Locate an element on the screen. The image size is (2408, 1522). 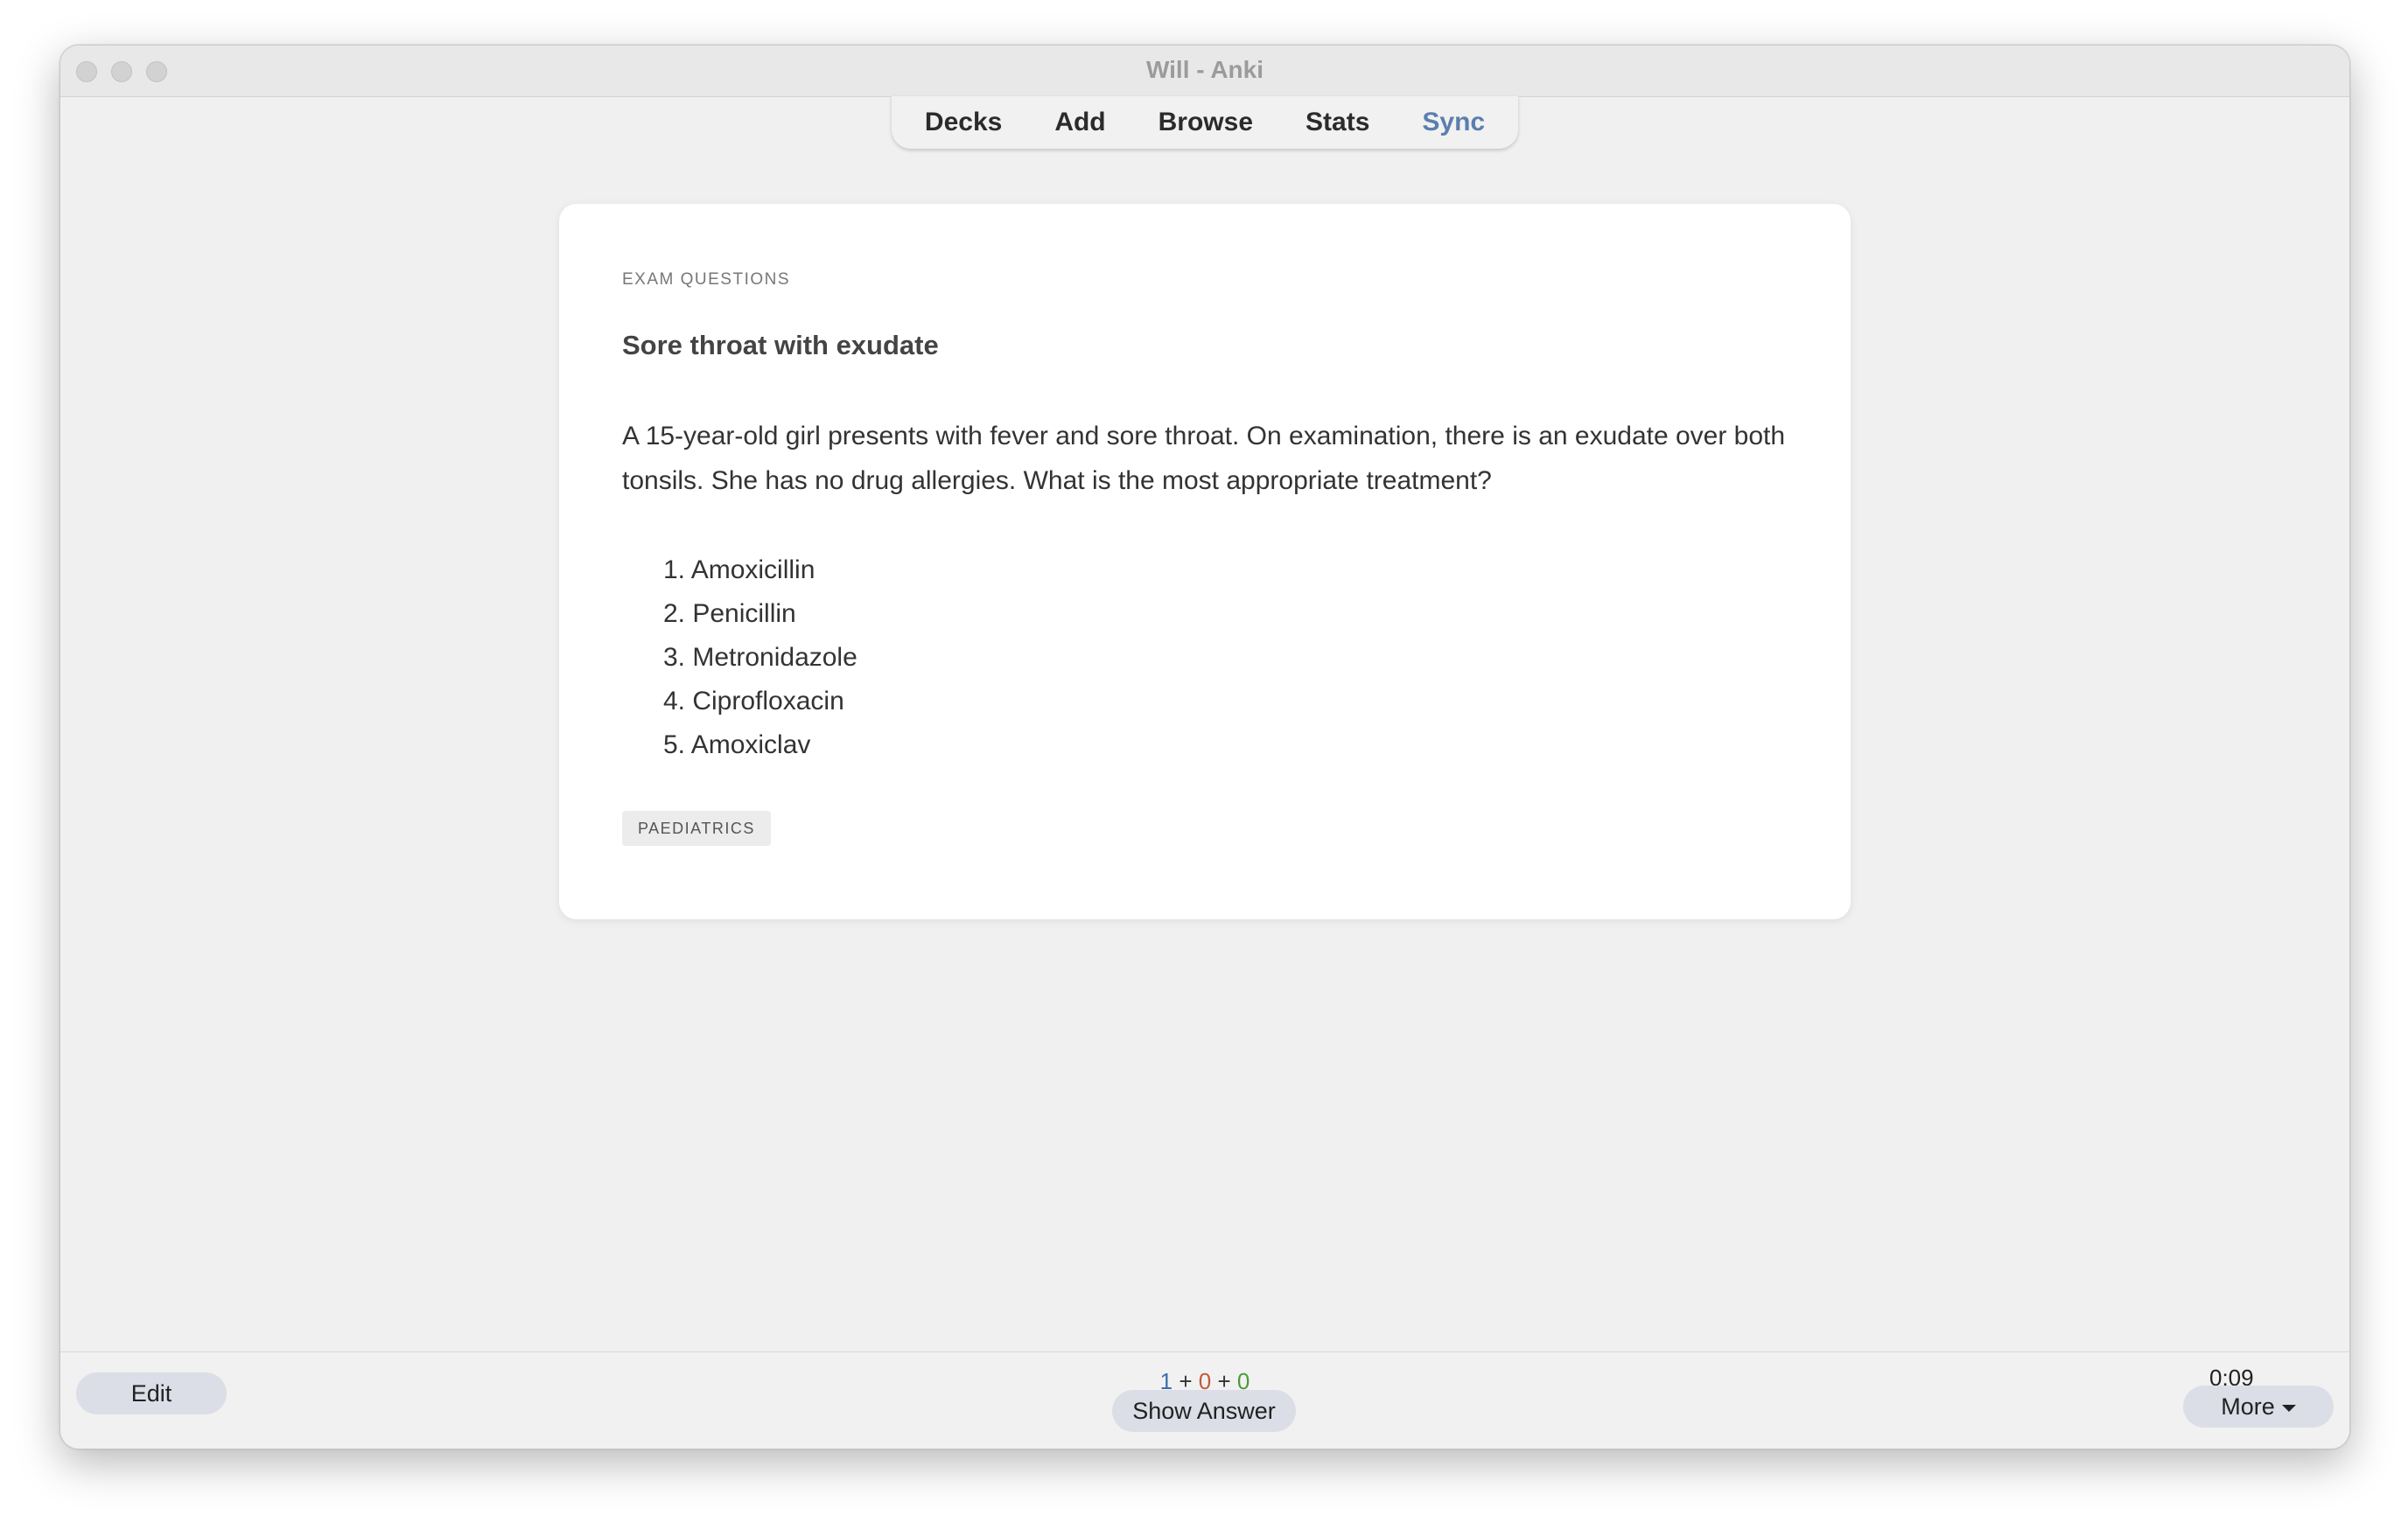
answer-option: 3. Metronidazole is located at coordinates (740, 658).